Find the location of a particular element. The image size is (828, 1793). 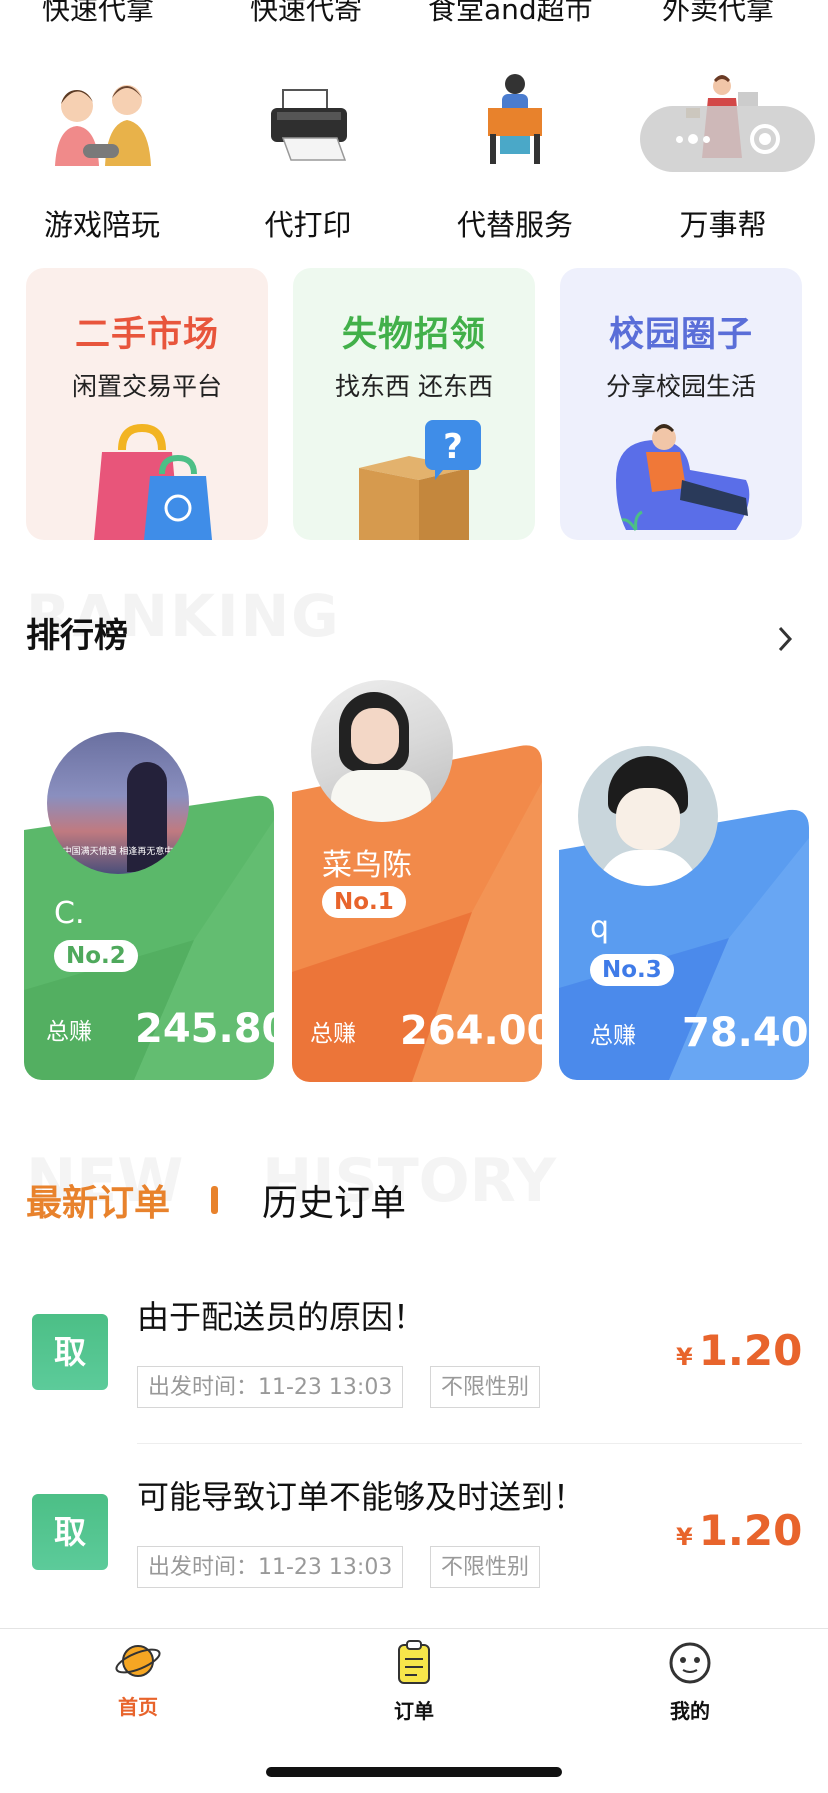

nav-orders-label: 订单 is located at coordinates (414, 1711).